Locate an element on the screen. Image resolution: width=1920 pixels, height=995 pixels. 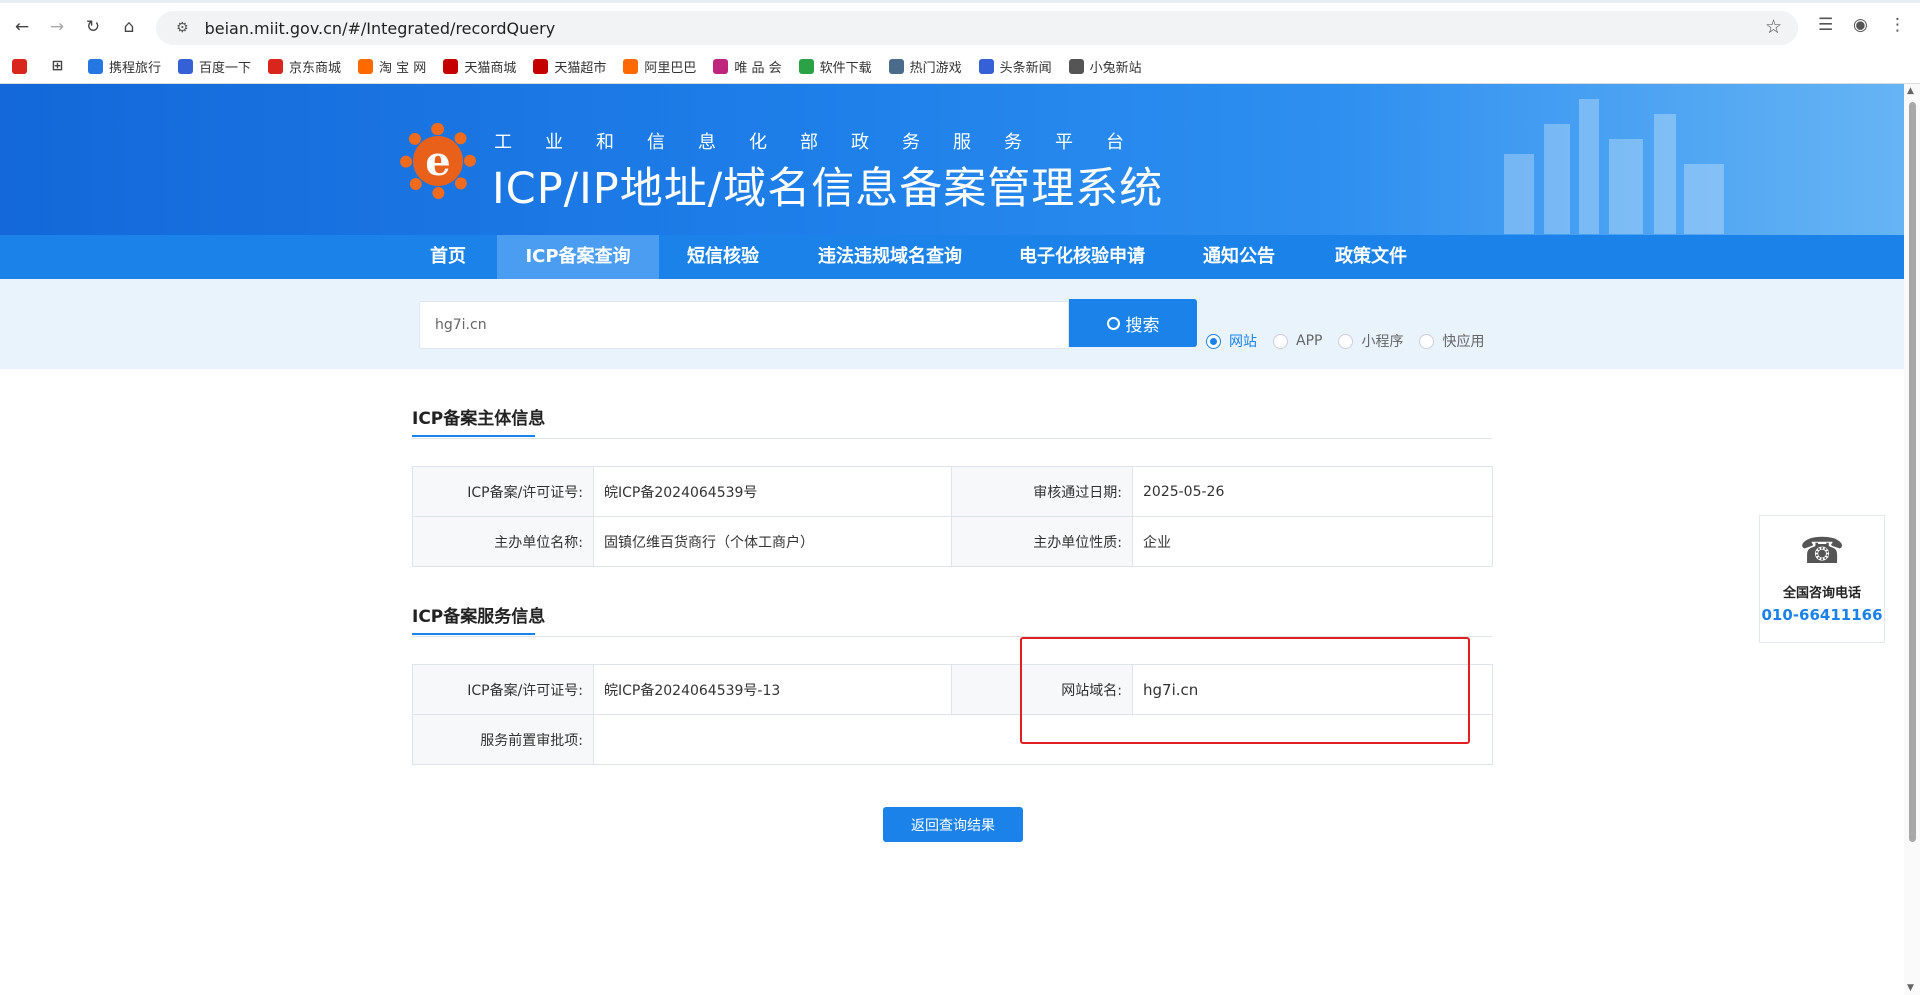
hotline-label: 全国咨询电话 is located at coordinates (1821, 593).